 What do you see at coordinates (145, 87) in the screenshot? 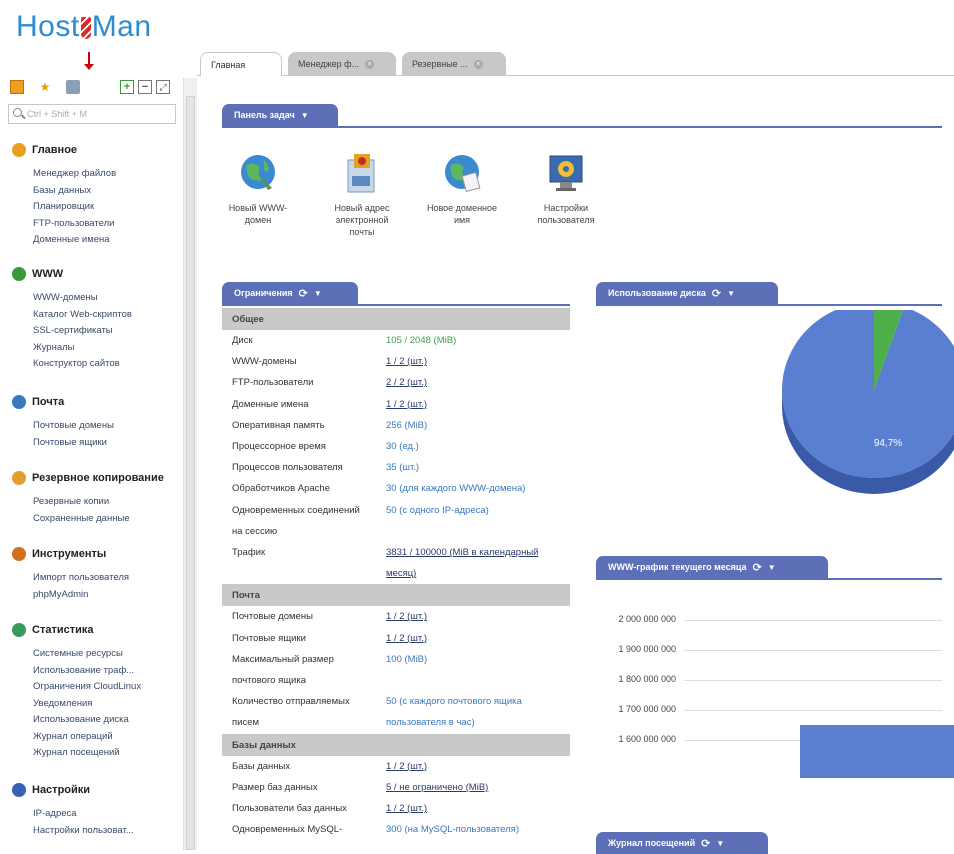
I see `collapse-icon: −` at bounding box center [145, 87].